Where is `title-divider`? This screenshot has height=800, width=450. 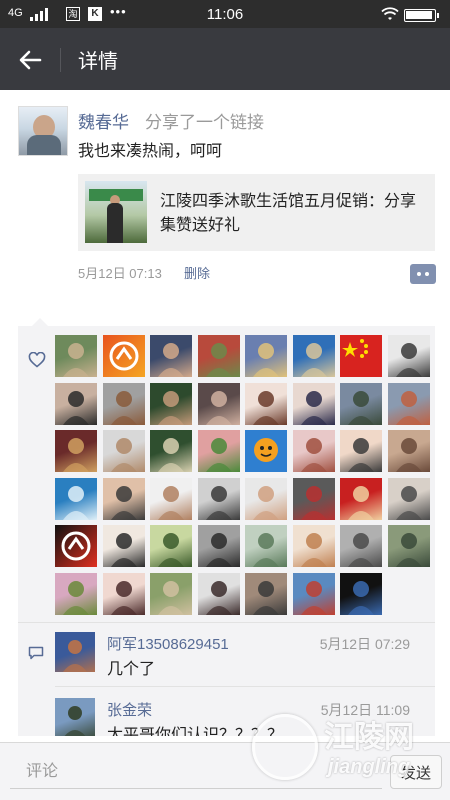 title-divider is located at coordinates (60, 60).